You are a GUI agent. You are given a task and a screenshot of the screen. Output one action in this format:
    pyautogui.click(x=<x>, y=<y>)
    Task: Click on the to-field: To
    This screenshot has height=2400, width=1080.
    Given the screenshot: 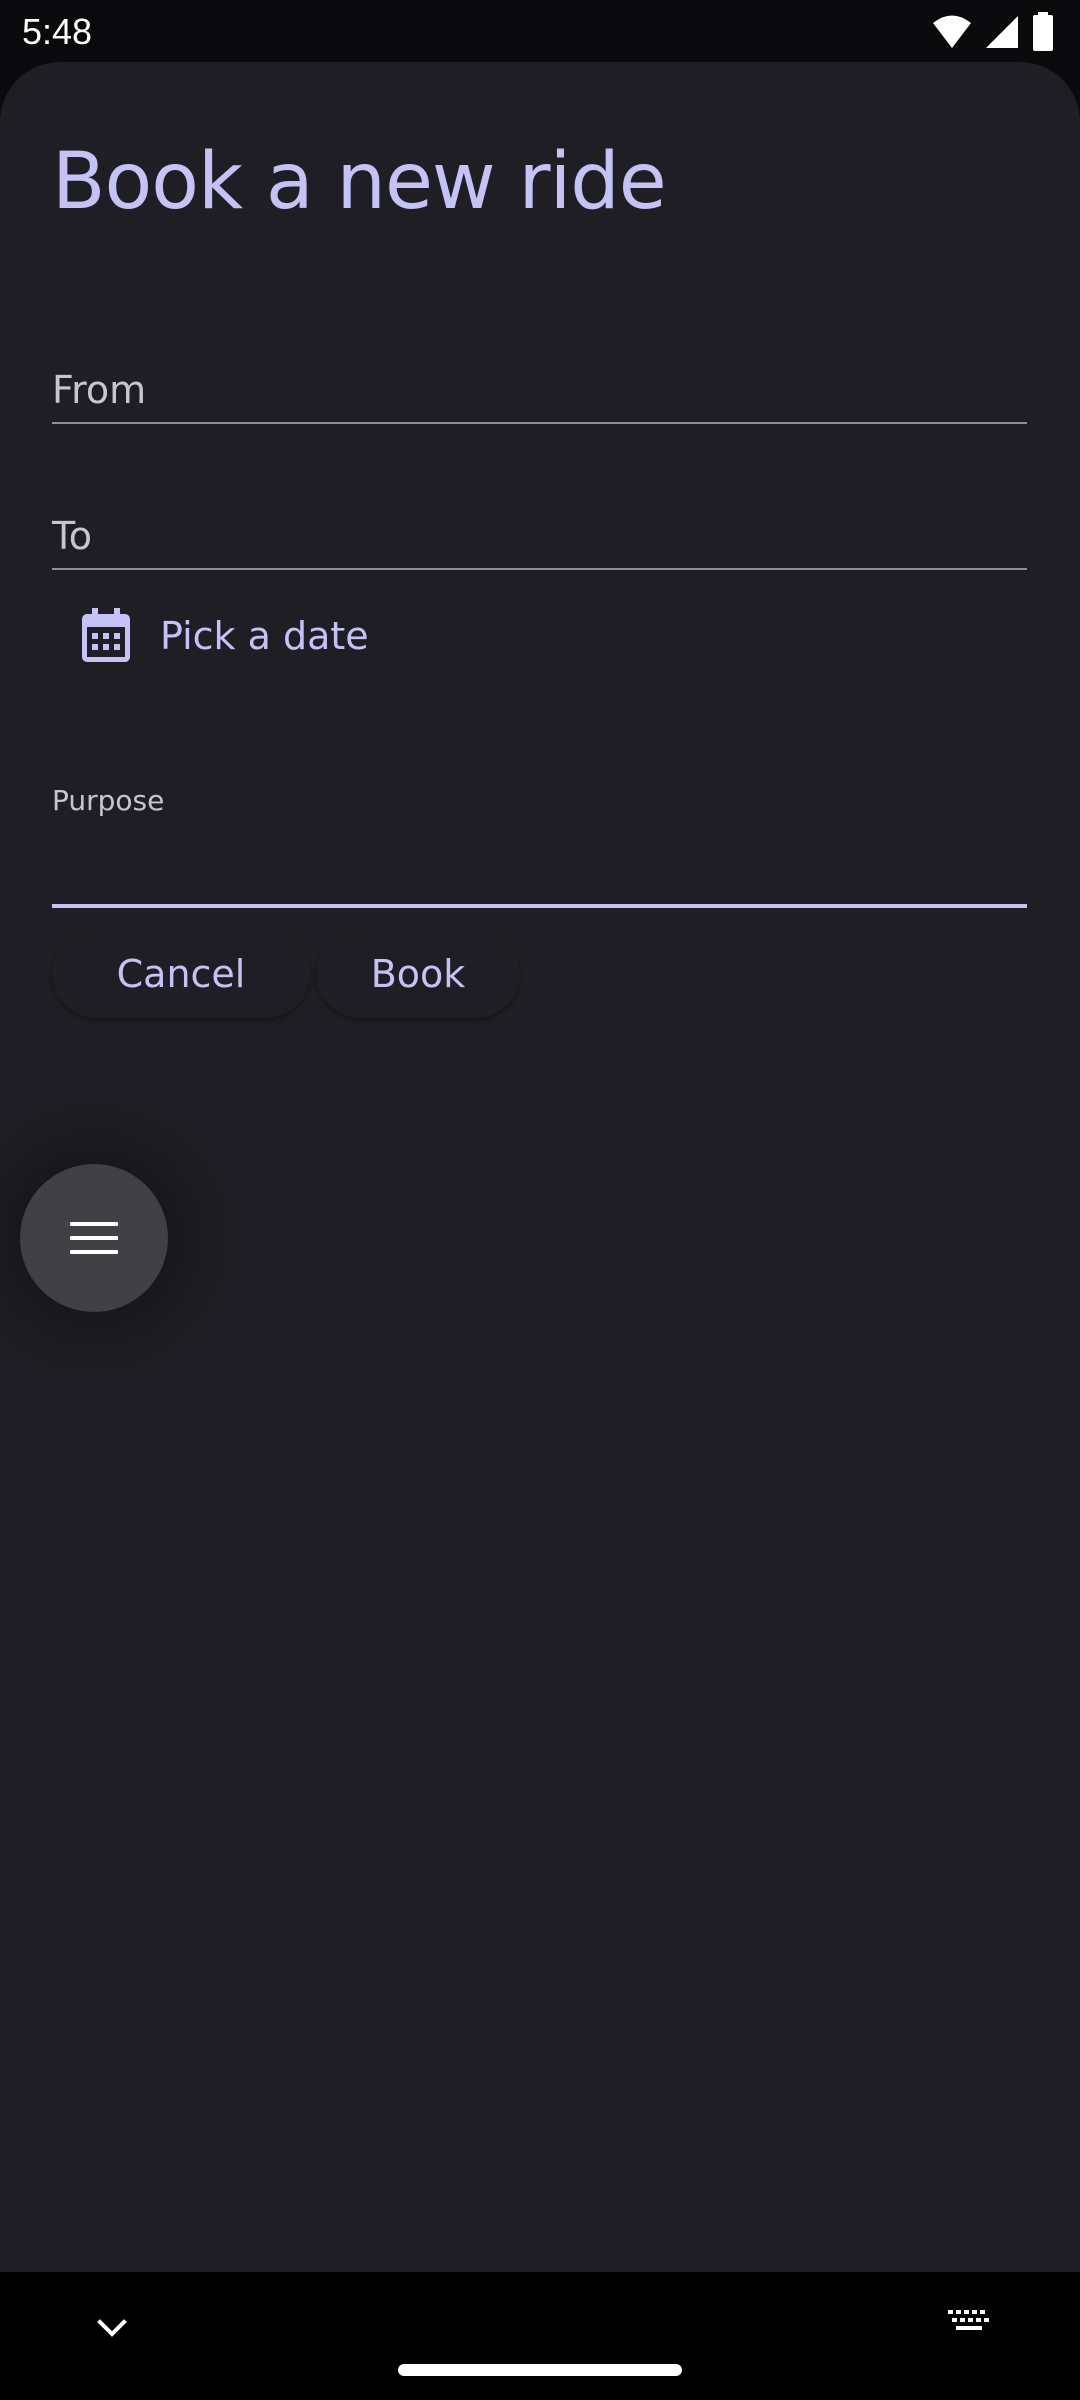 What is the action you would take?
    pyautogui.click(x=539, y=514)
    